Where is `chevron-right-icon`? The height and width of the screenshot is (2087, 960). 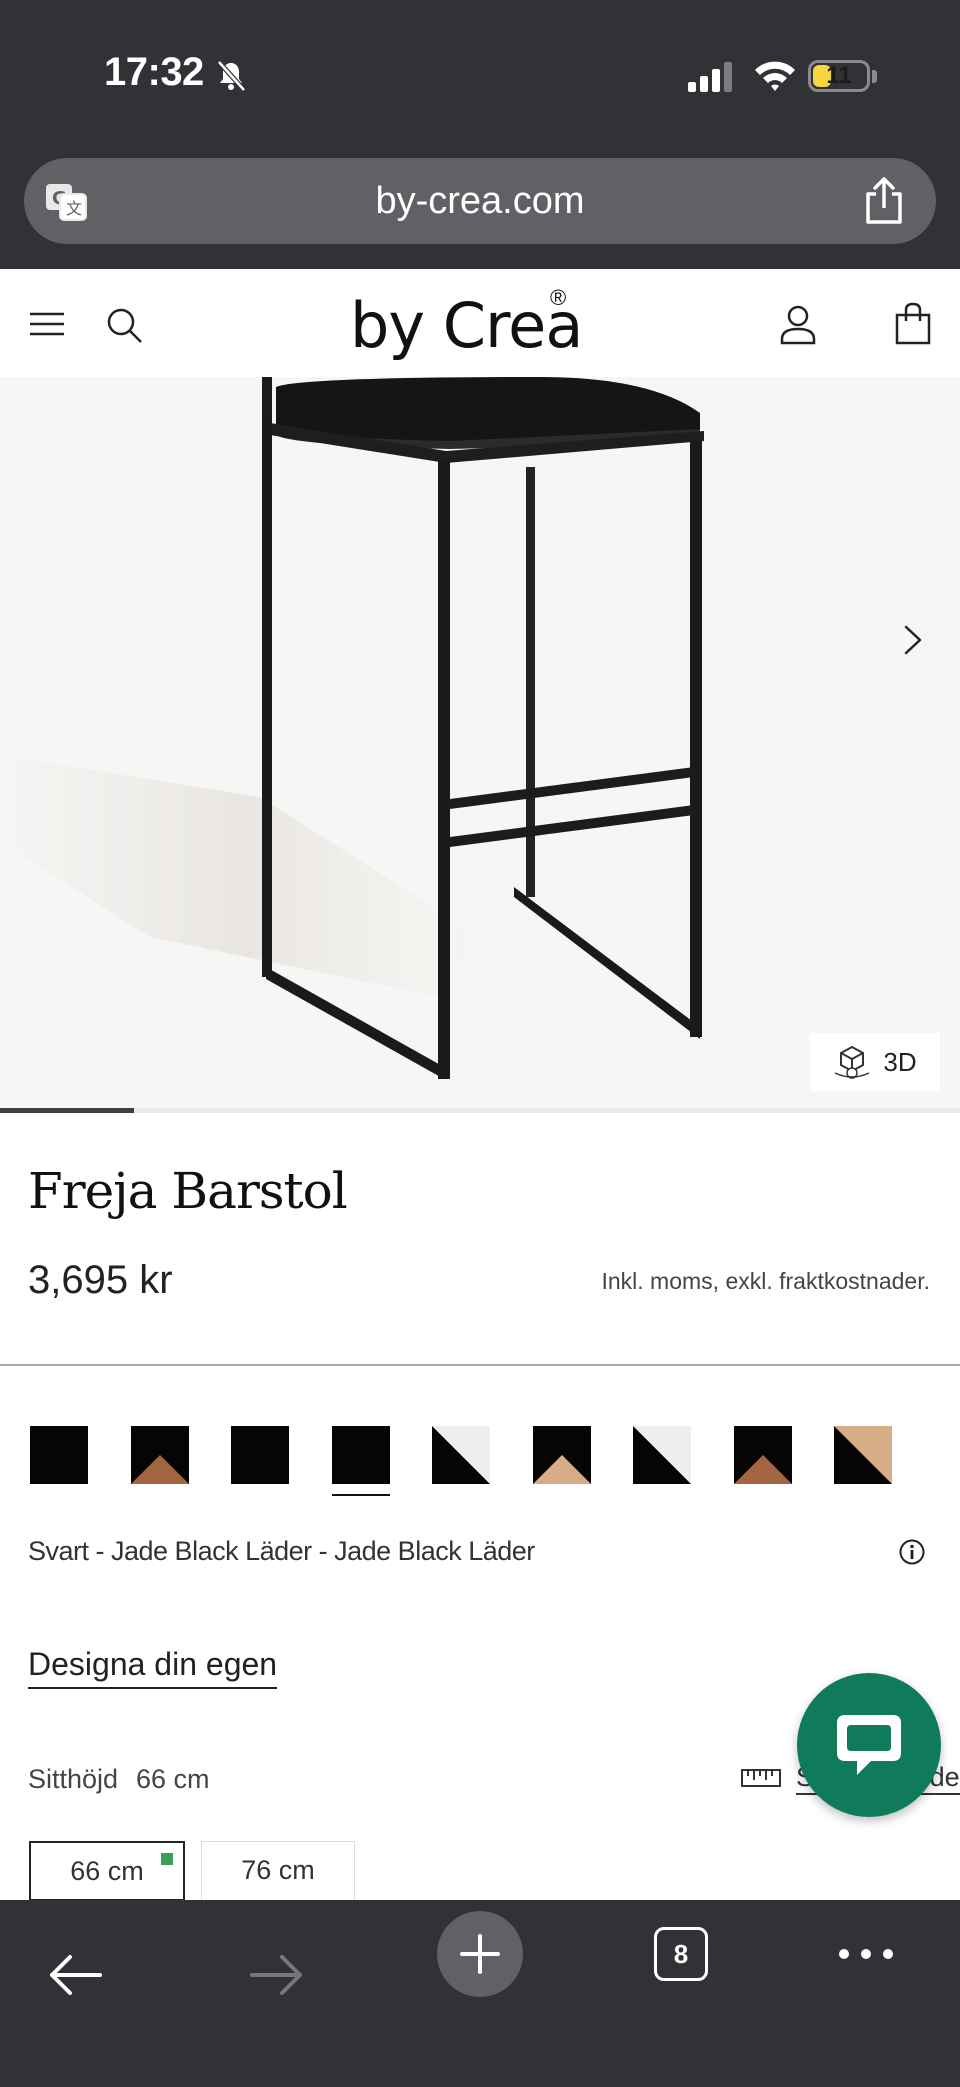 chevron-right-icon is located at coordinates (913, 640).